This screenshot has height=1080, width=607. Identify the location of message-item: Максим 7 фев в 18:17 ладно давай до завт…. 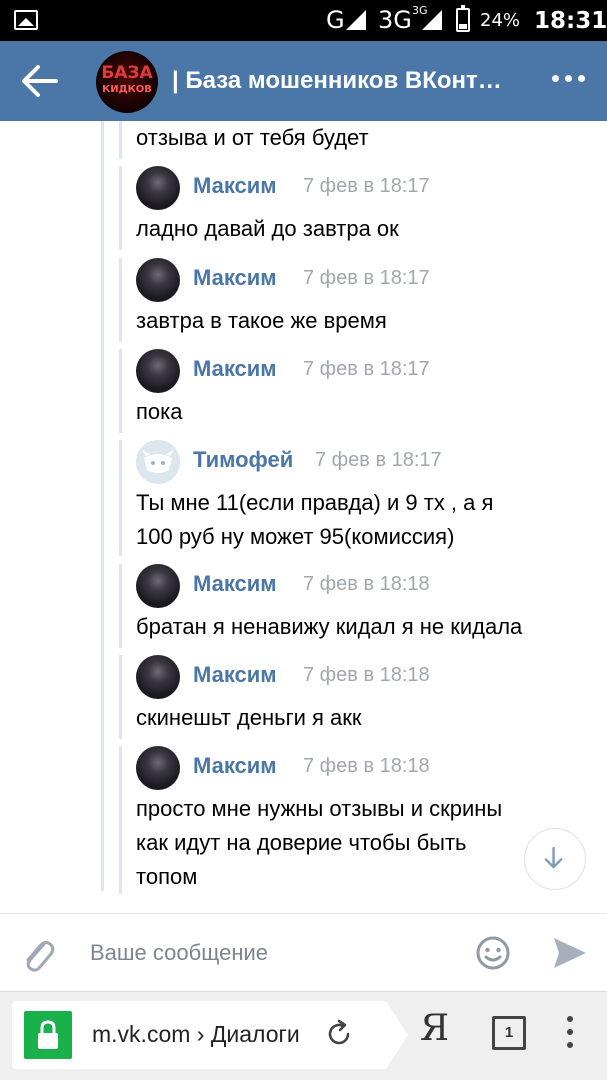
(359, 208).